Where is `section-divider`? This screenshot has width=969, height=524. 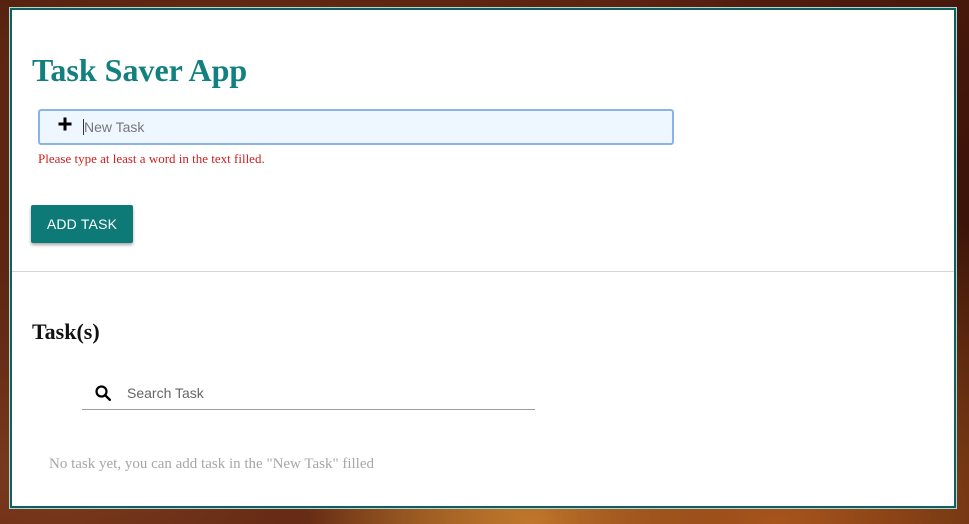 section-divider is located at coordinates (483, 271).